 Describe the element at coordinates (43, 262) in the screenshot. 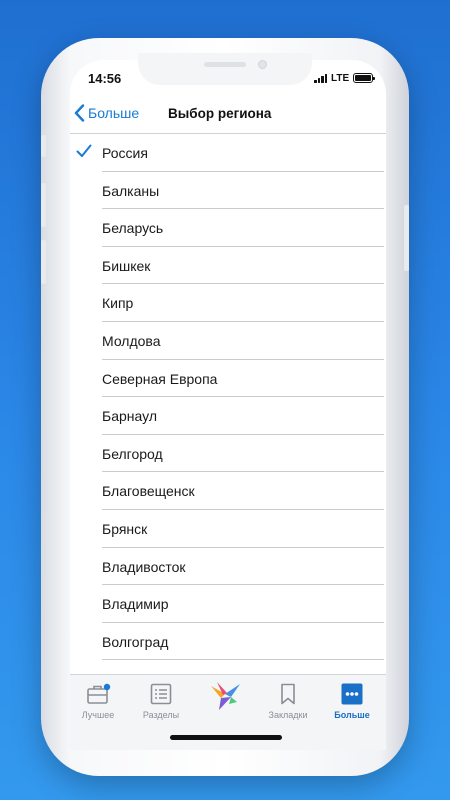

I see `phone-volume-down` at that location.